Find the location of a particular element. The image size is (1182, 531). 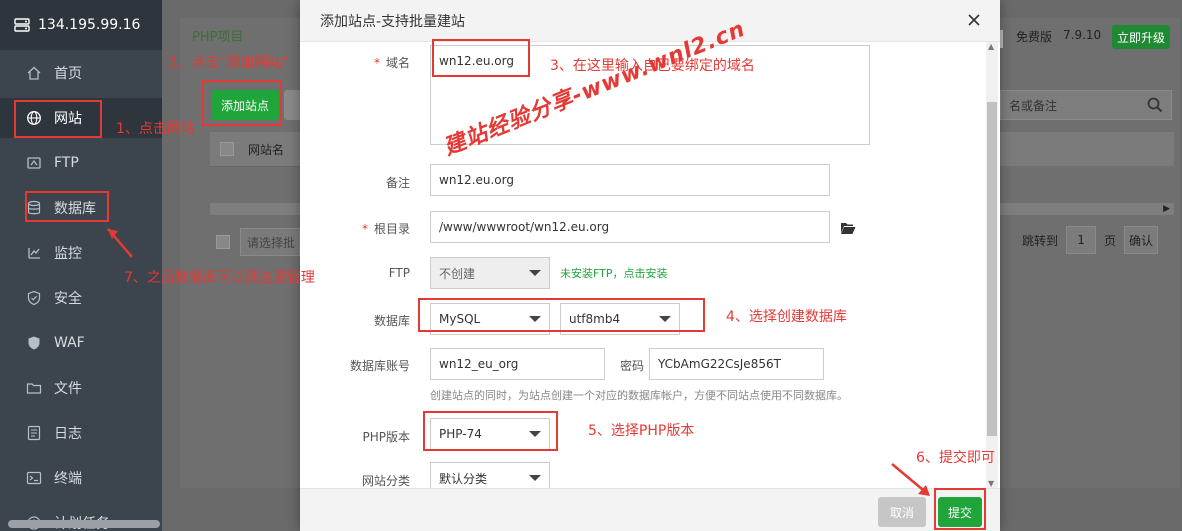

db-account-input: wn12_eu_org is located at coordinates (517, 364).